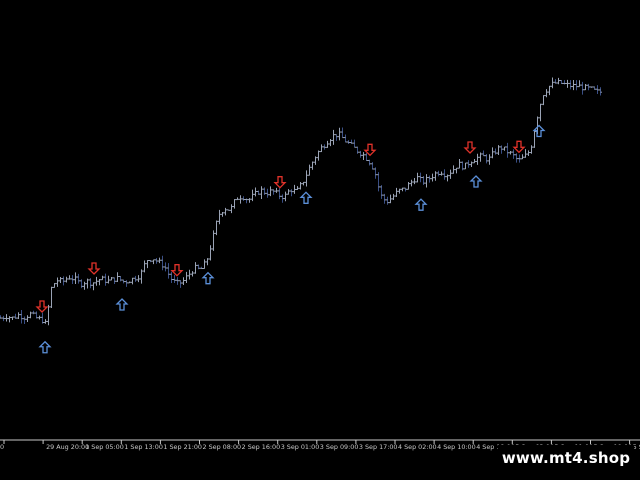  I want to click on time-tick-label: 4 Sep 10:00, so click(456, 447).